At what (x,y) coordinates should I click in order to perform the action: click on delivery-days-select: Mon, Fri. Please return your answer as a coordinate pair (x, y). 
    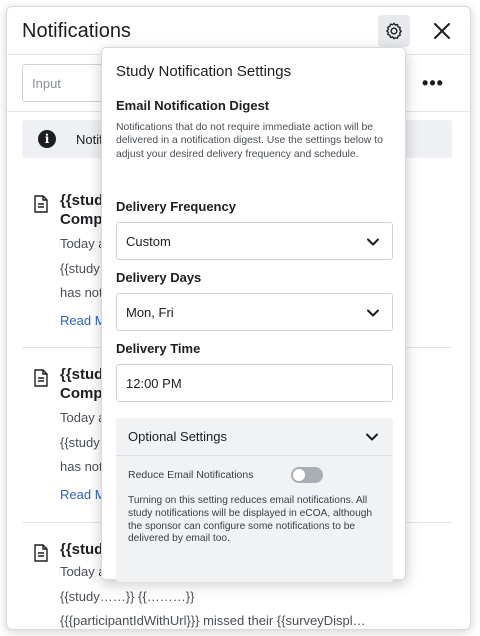
    Looking at the image, I should click on (254, 312).